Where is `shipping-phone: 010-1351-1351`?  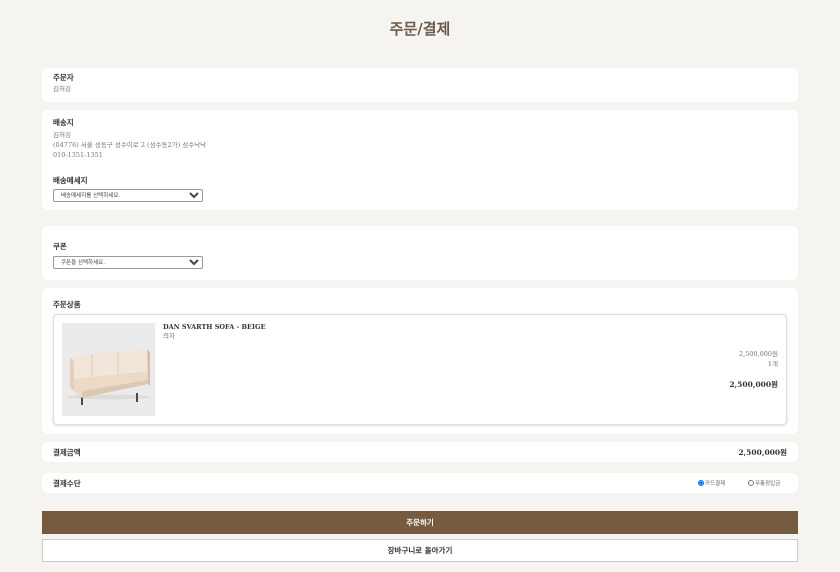
shipping-phone: 010-1351-1351 is located at coordinates (78, 155).